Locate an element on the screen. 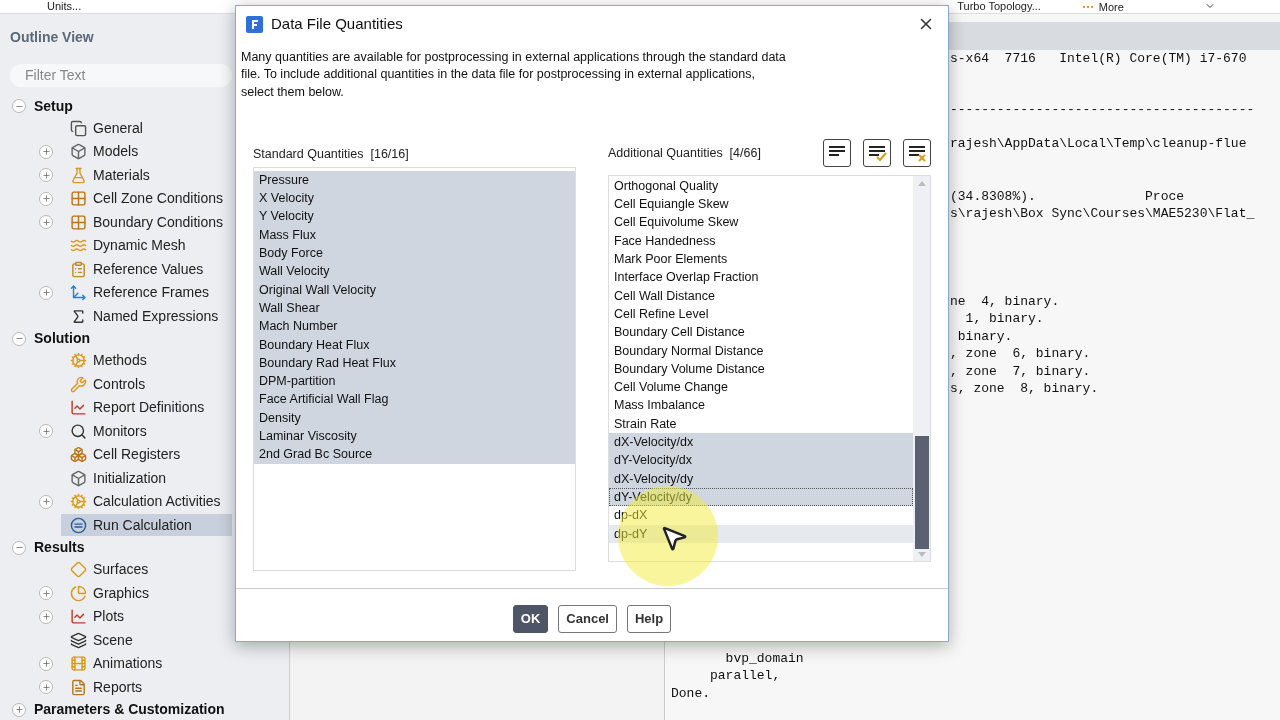  diamond-icon is located at coordinates (78, 570).